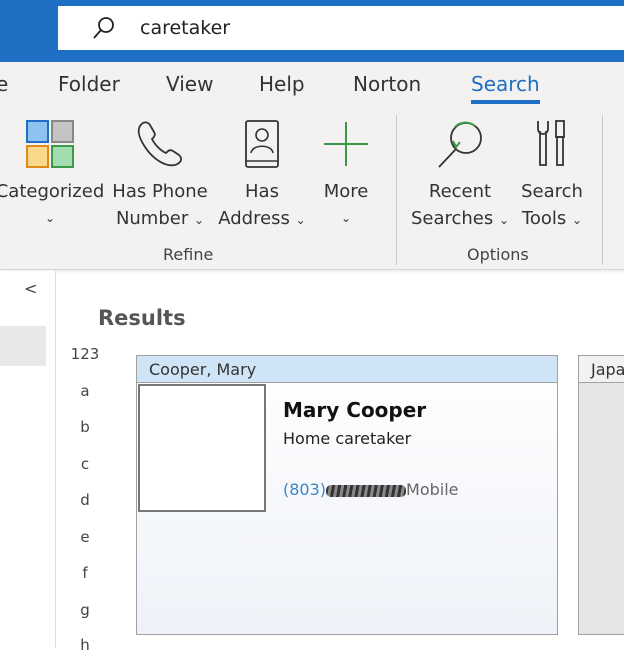  I want to click on selected-folder, so click(23, 346).